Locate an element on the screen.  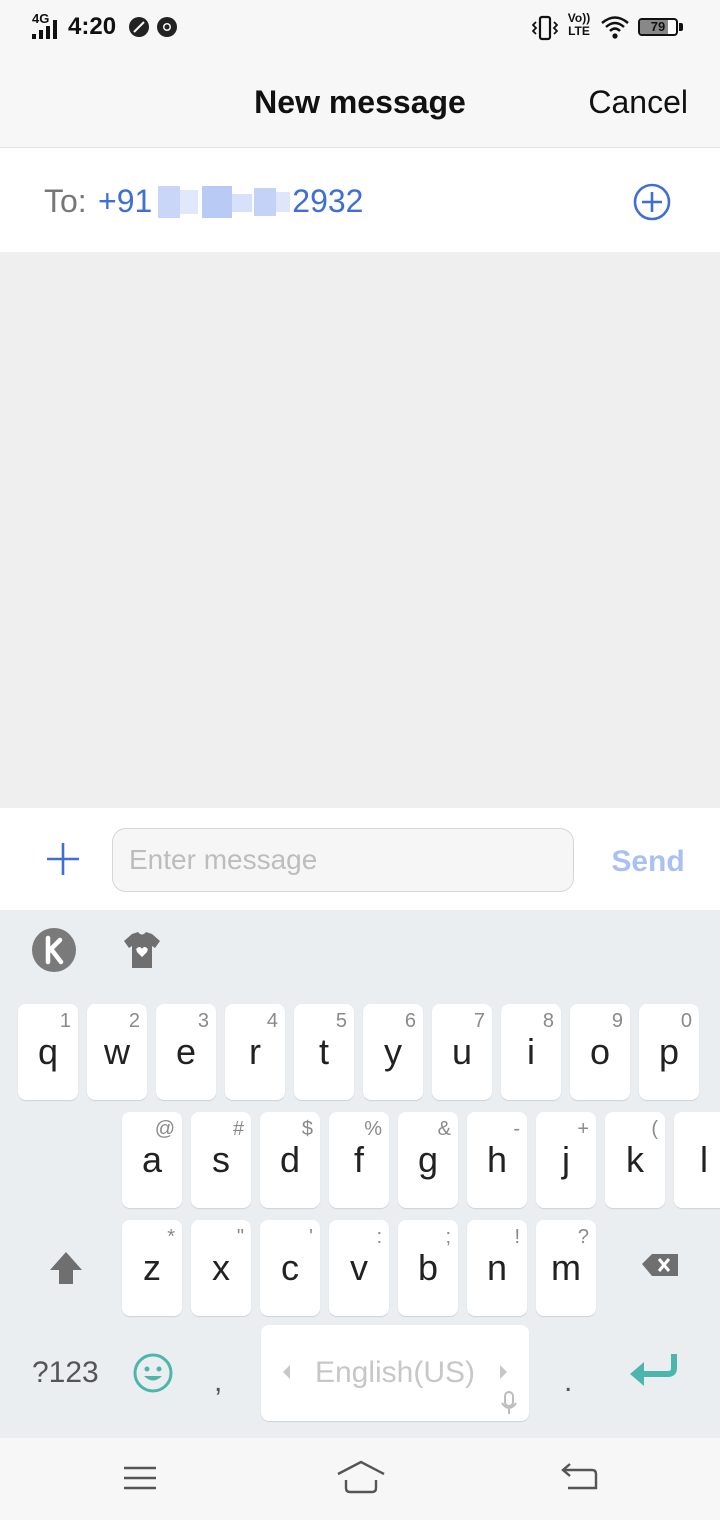
menu-button is located at coordinates (140, 1478).